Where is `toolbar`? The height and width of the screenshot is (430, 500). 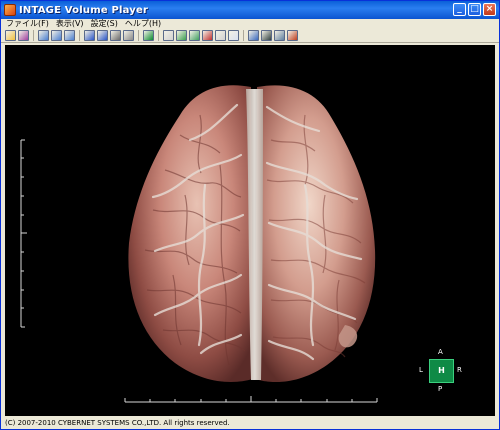
toolbar is located at coordinates (250, 36).